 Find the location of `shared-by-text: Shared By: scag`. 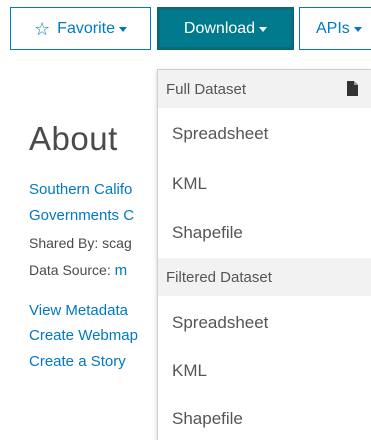

shared-by-text: Shared By: scag is located at coordinates (80, 243).